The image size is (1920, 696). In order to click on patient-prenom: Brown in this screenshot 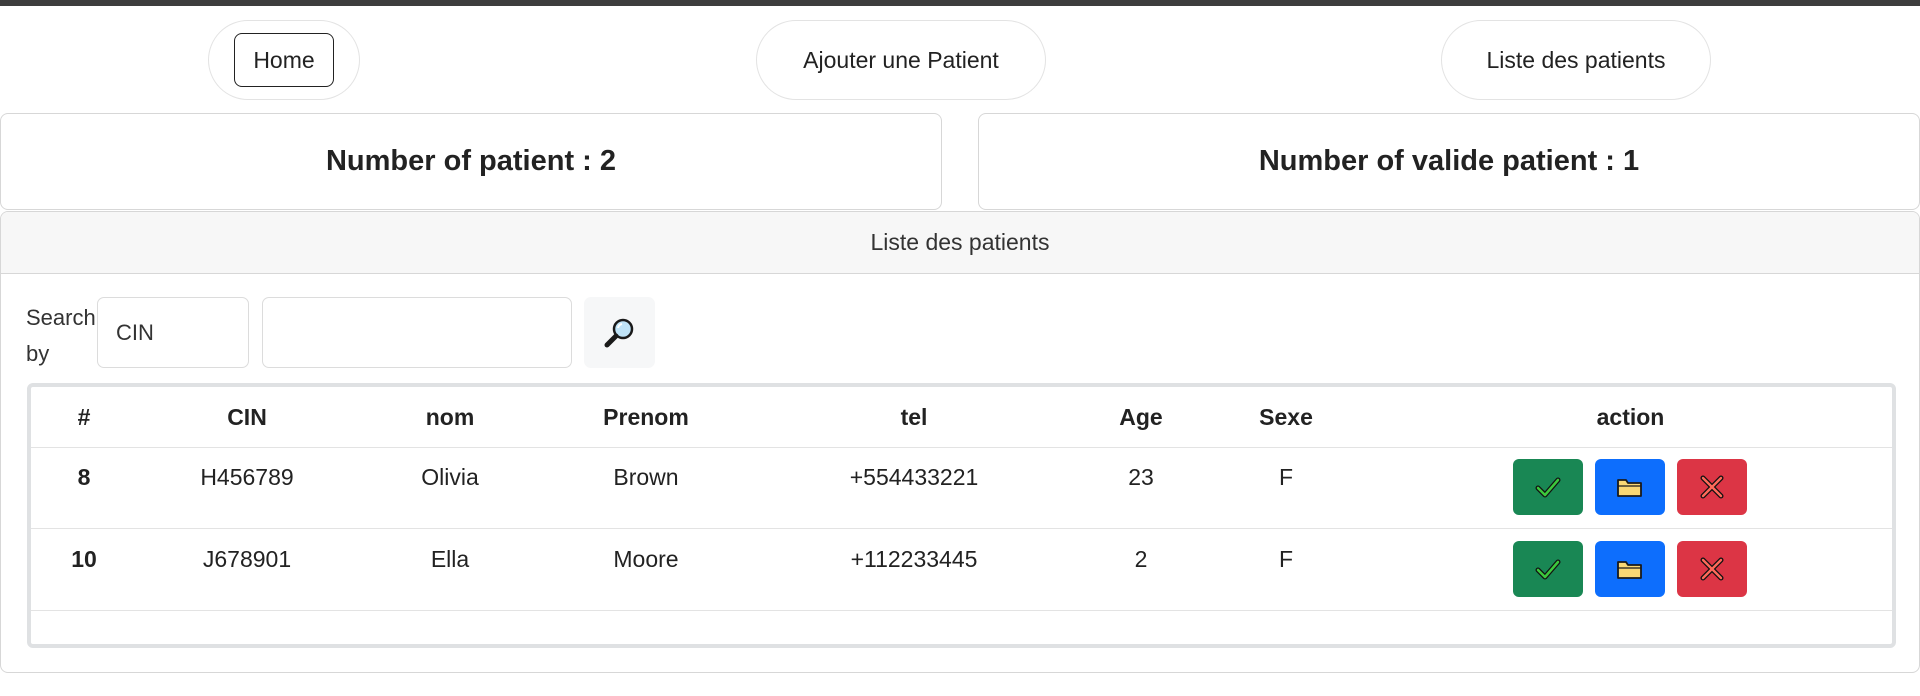, I will do `click(646, 476)`.